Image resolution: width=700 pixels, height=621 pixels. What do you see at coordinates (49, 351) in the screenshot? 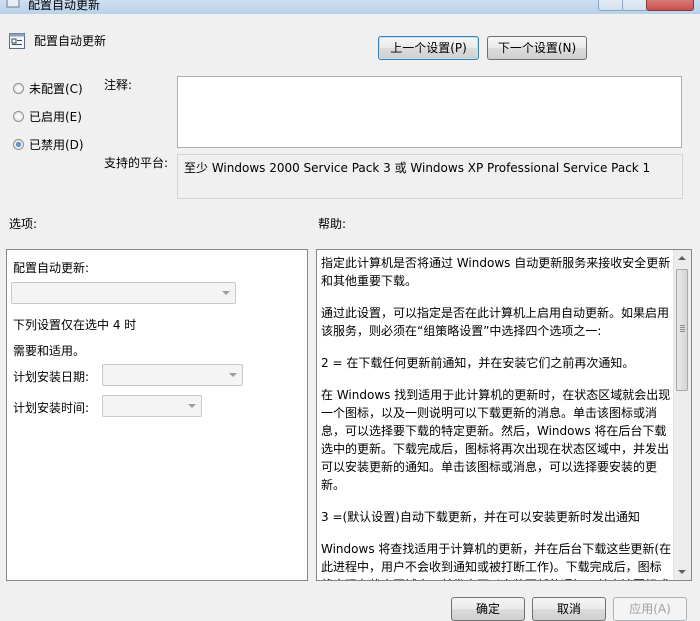
I see `settings-note-line2: 需要和适用。` at bounding box center [49, 351].